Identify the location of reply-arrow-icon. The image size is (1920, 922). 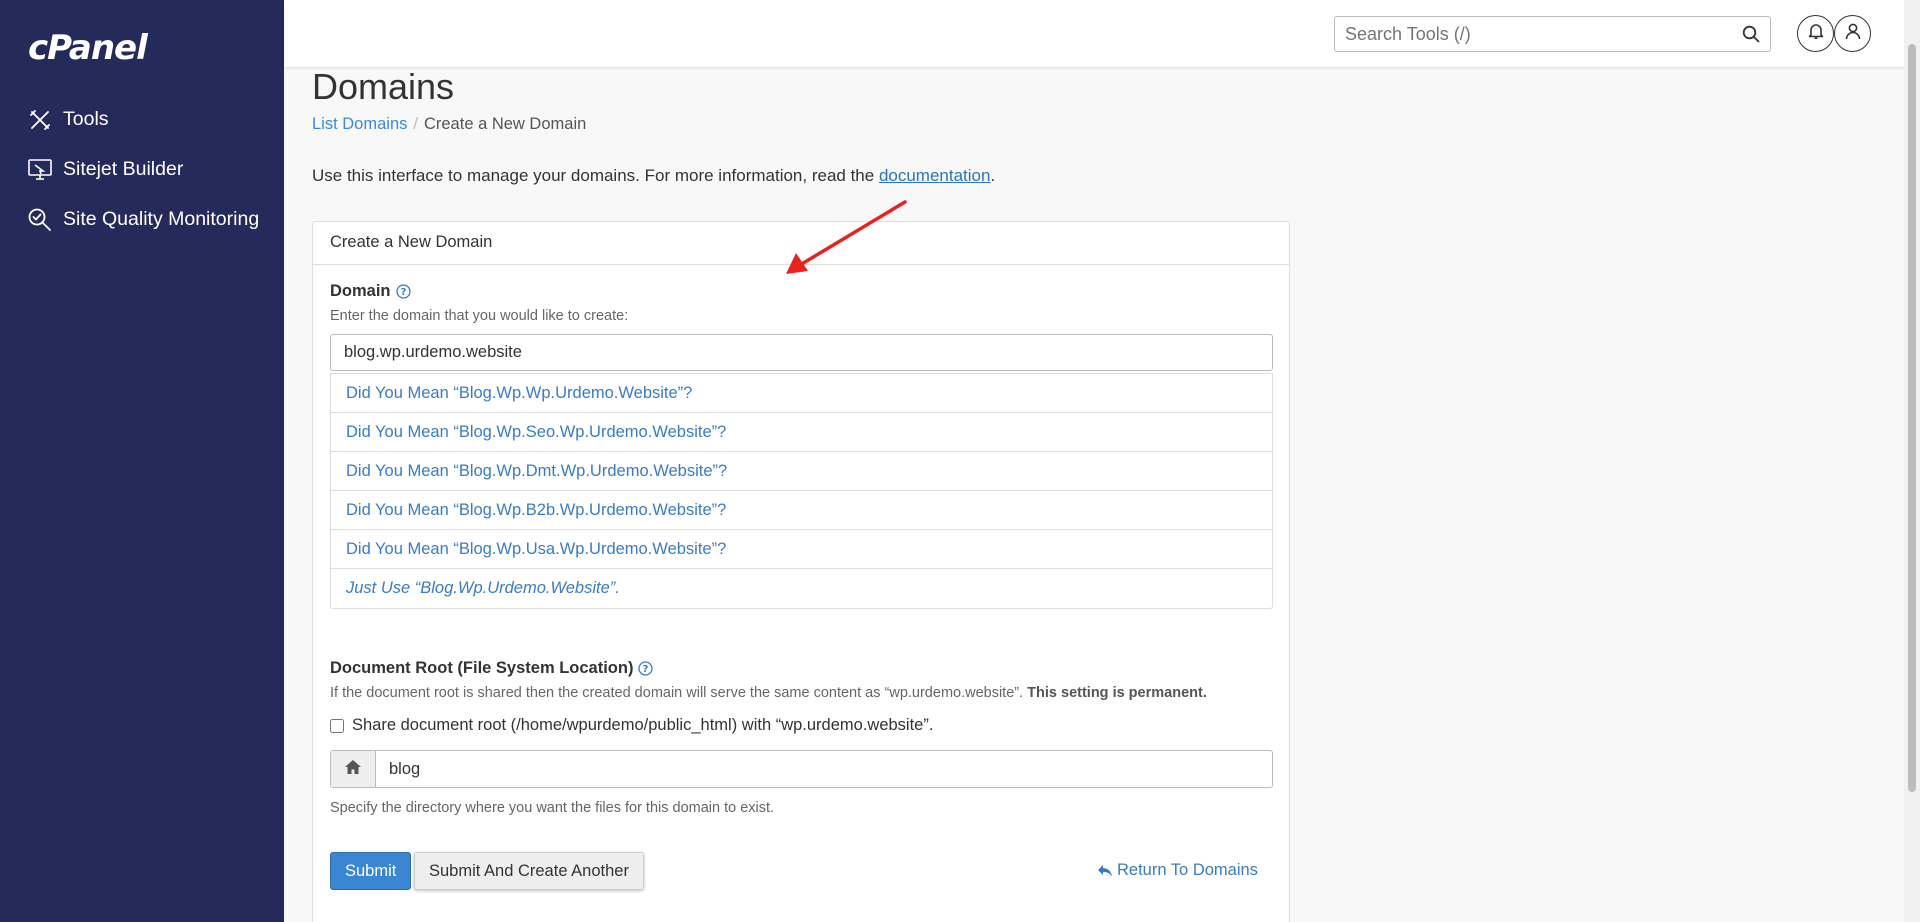
(1105, 871).